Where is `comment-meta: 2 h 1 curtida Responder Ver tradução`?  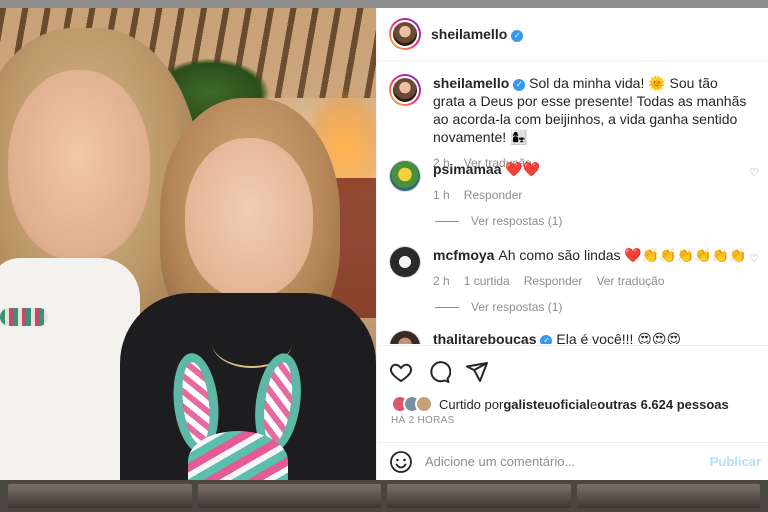 comment-meta: 2 h 1 curtida Responder Ver tradução is located at coordinates (593, 281).